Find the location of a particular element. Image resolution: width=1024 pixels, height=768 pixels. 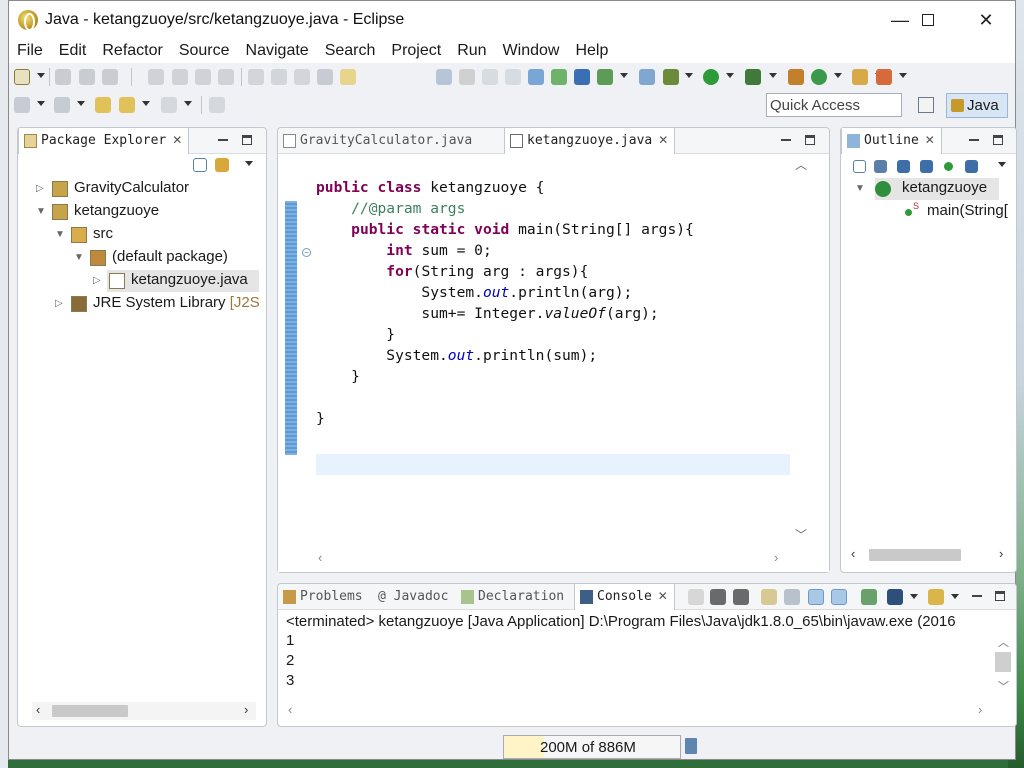

suspend-icon is located at coordinates (180, 77).